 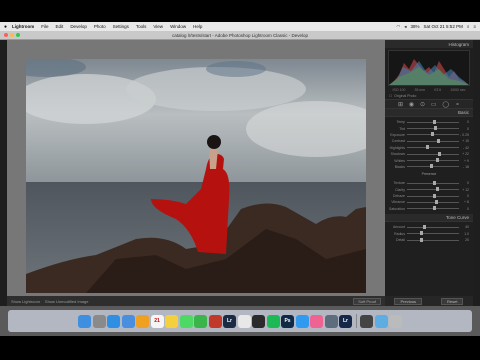 I want to click on slider-detail: Detail 25, so click(x=429, y=240).